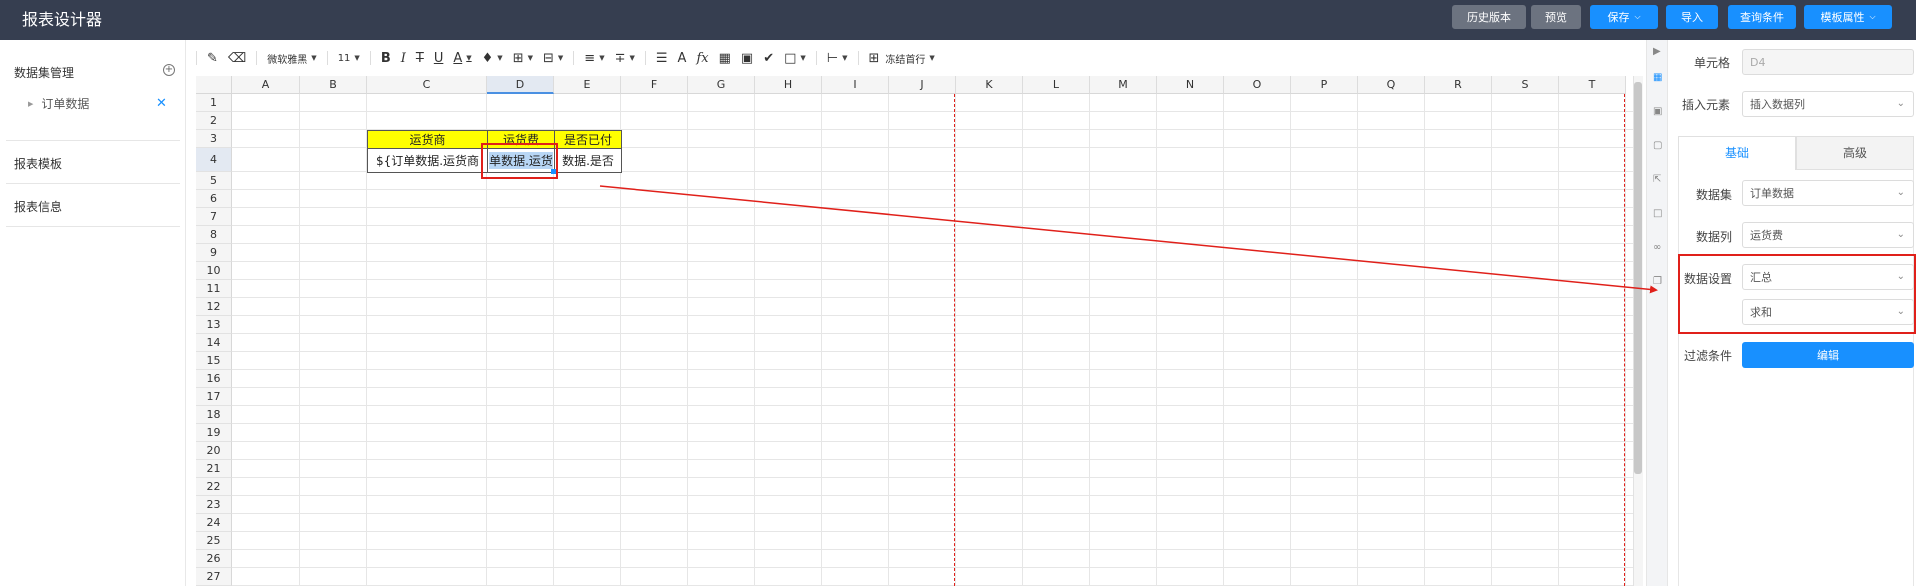 Image resolution: width=1916 pixels, height=586 pixels. I want to click on report-info-title: 报表信息, so click(38, 206).